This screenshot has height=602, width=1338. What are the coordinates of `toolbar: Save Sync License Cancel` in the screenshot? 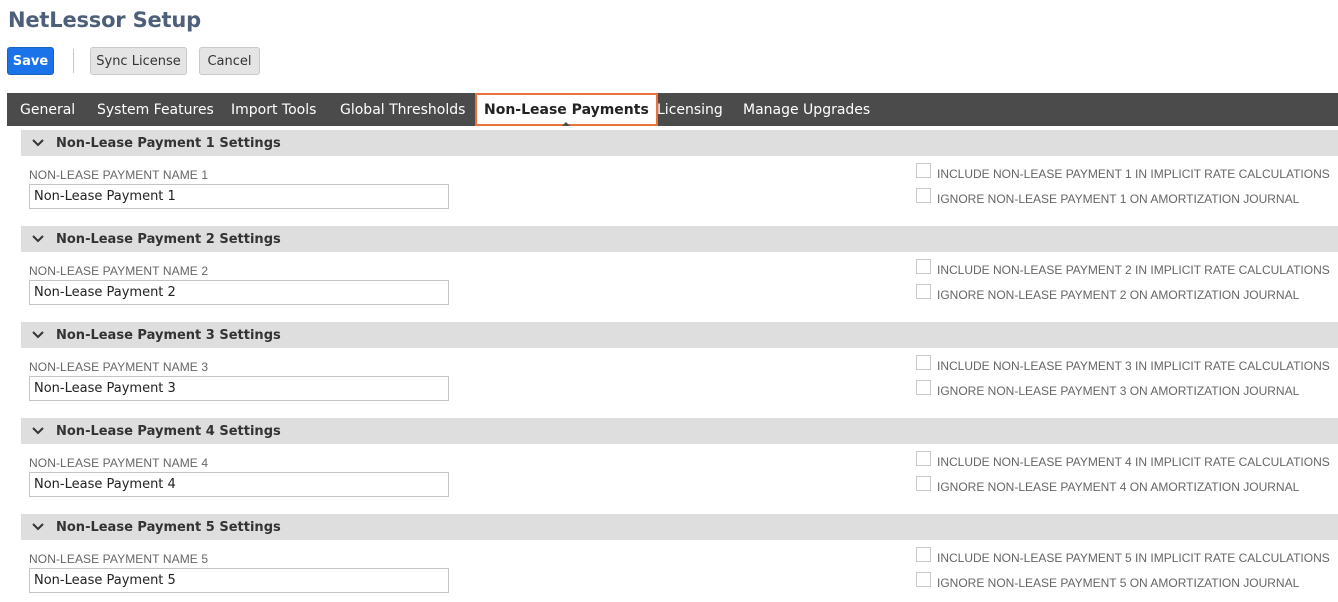 It's located at (133, 61).